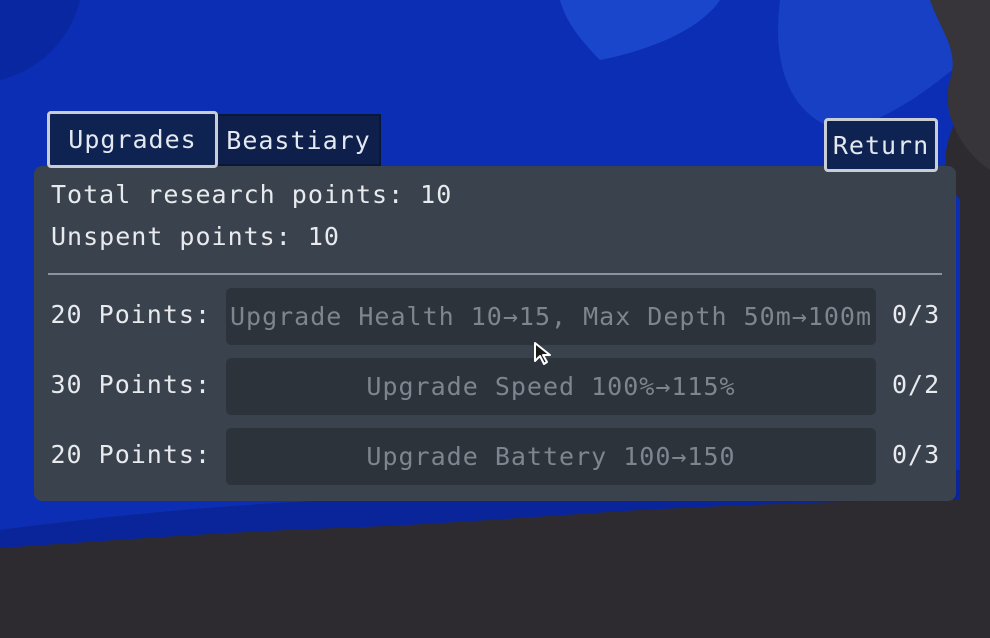 The width and height of the screenshot is (990, 638). Describe the element at coordinates (195, 236) in the screenshot. I see `unspent-points: Unspent points: 10` at that location.